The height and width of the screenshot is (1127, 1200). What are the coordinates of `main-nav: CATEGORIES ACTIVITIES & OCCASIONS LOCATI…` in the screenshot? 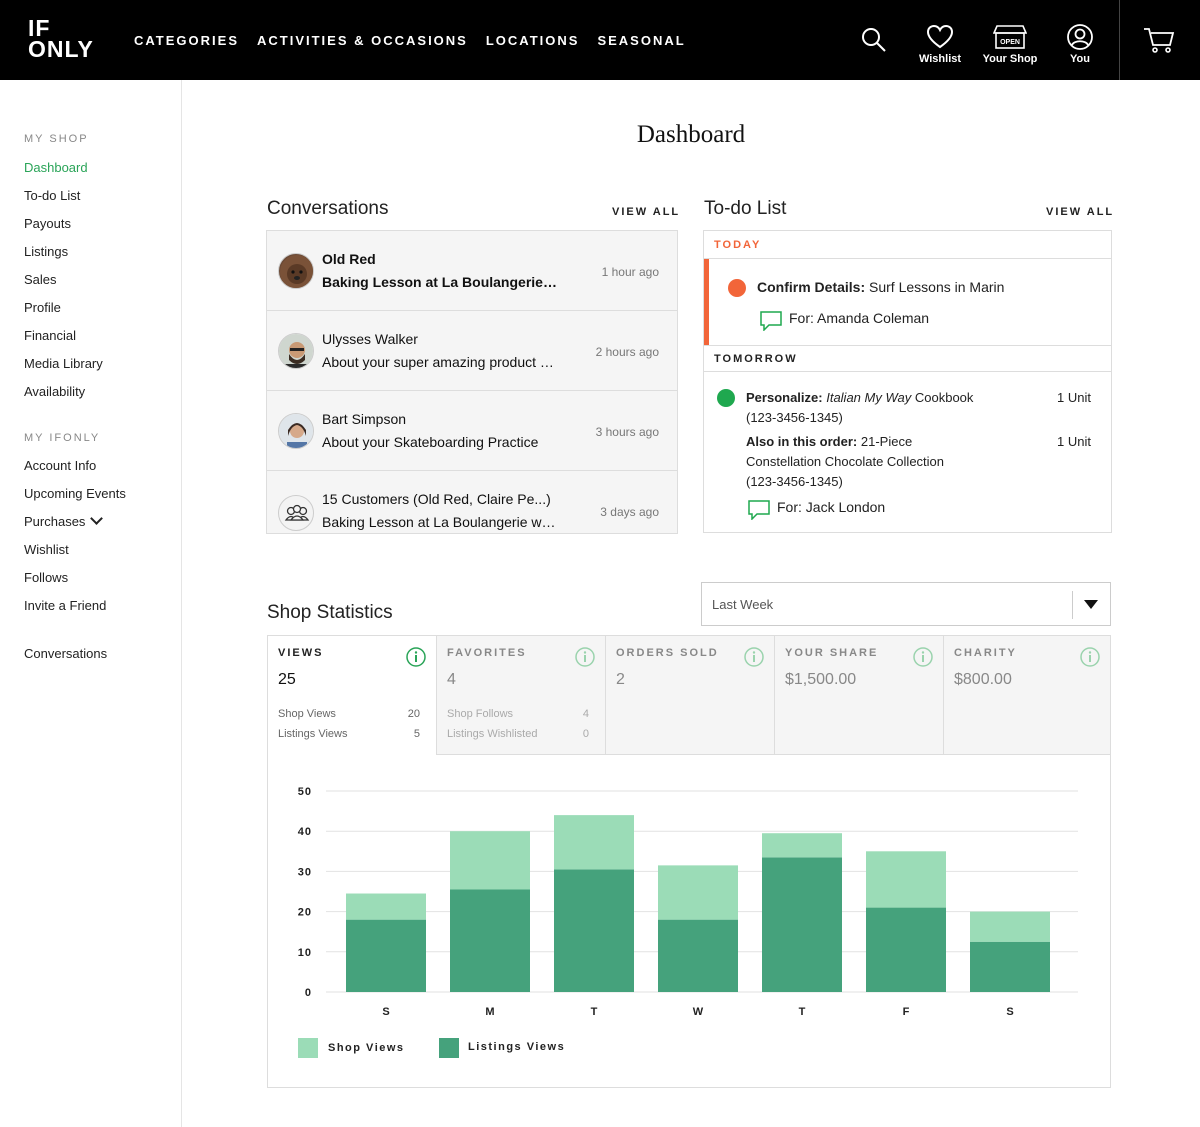 It's located at (419, 40).